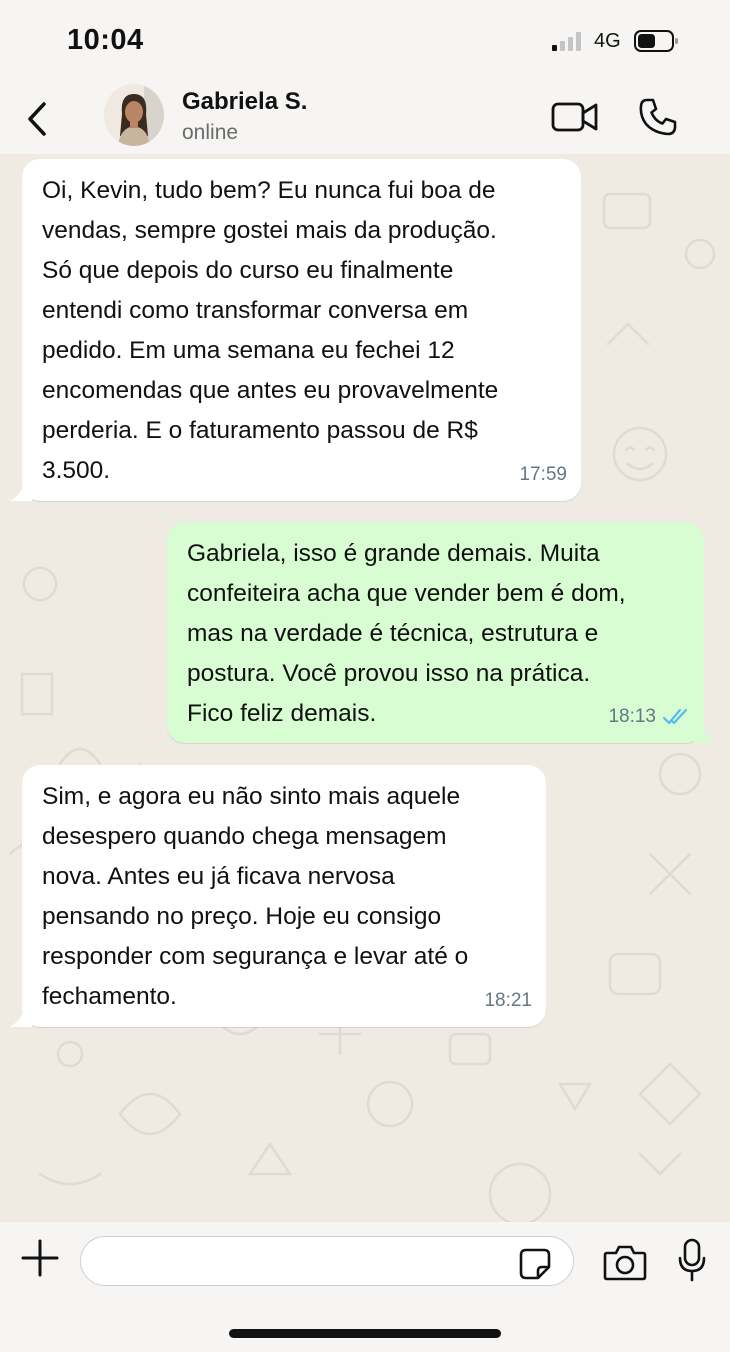 Image resolution: width=730 pixels, height=1352 pixels. What do you see at coordinates (40, 1258) in the screenshot?
I see `plus-icon` at bounding box center [40, 1258].